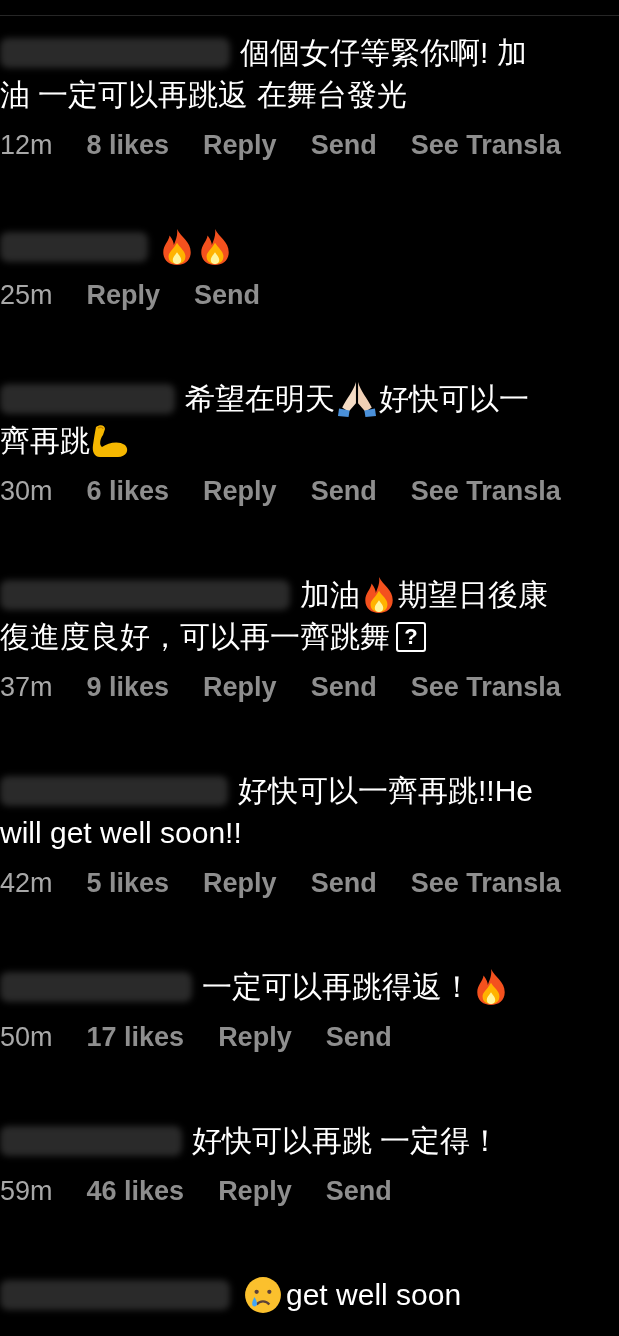 This screenshot has height=1336, width=619. Describe the element at coordinates (128, 687) in the screenshot. I see `likes-count: 9 likes` at that location.